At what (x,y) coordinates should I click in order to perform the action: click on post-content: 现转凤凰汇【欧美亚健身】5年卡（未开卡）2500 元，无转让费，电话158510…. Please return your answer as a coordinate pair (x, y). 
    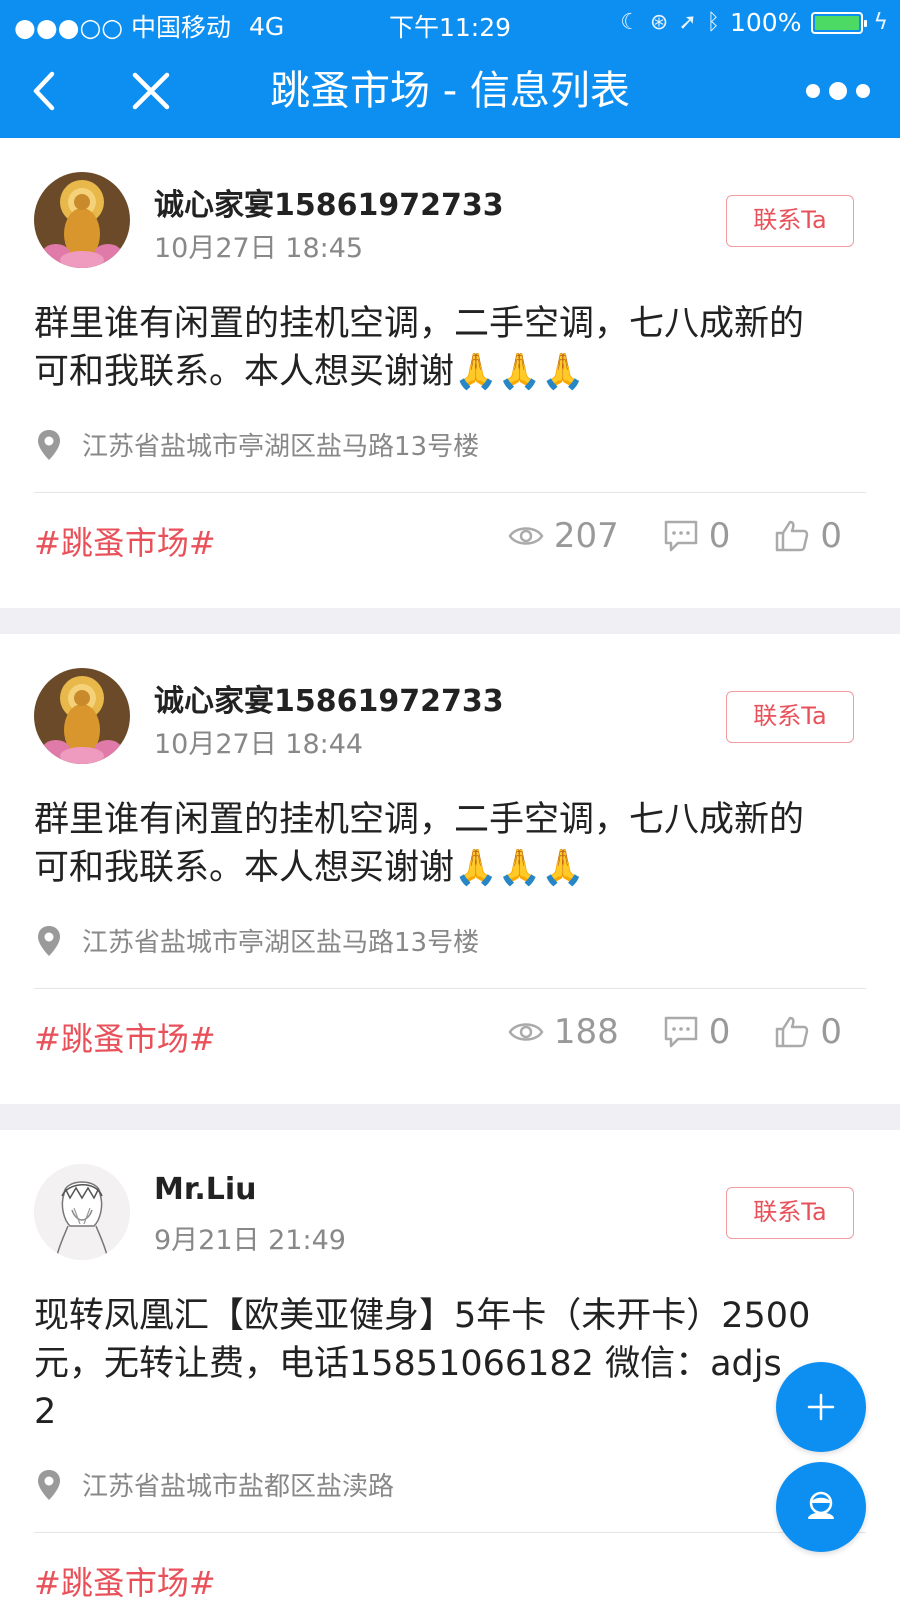
    Looking at the image, I should click on (444, 1364).